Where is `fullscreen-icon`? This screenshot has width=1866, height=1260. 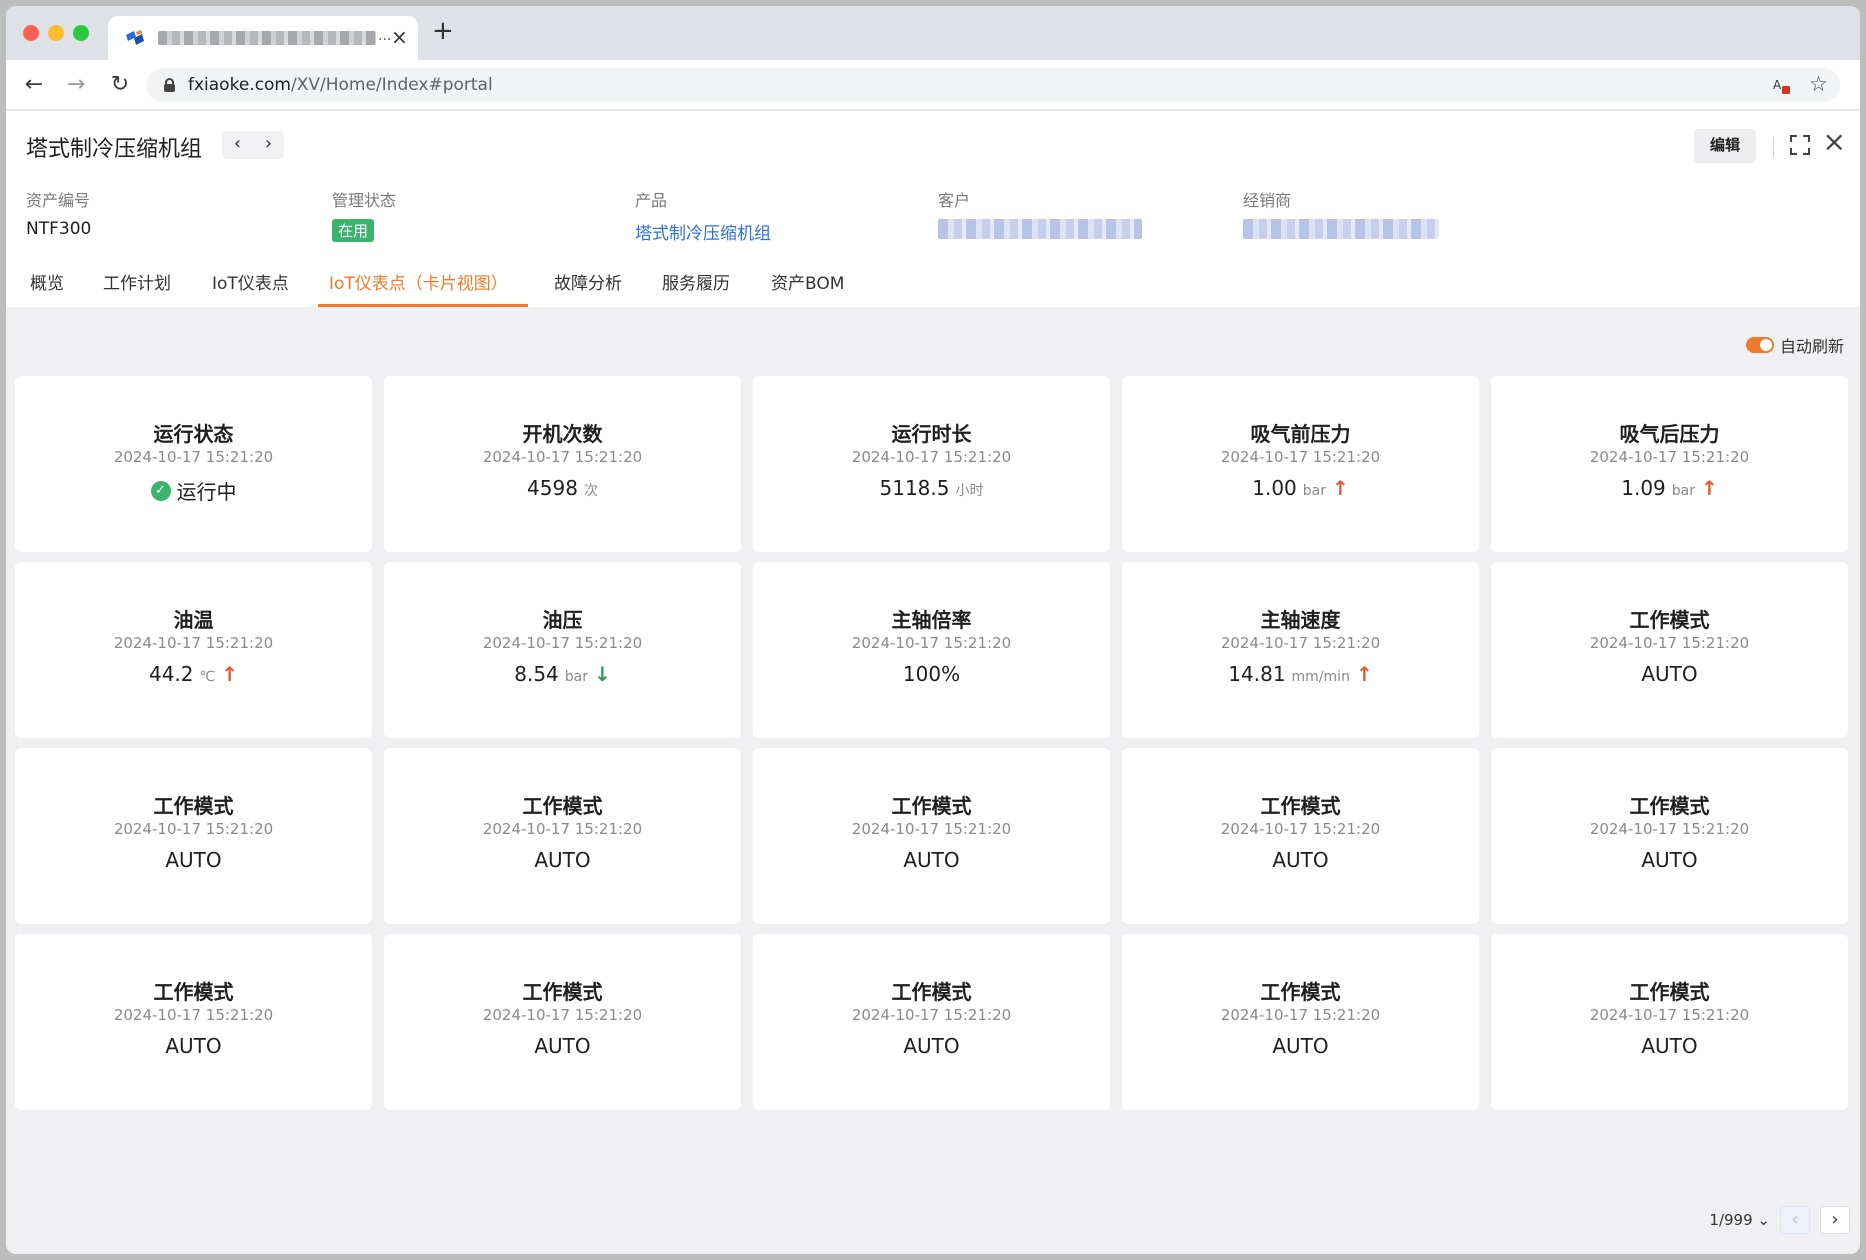
fullscreen-icon is located at coordinates (1800, 145).